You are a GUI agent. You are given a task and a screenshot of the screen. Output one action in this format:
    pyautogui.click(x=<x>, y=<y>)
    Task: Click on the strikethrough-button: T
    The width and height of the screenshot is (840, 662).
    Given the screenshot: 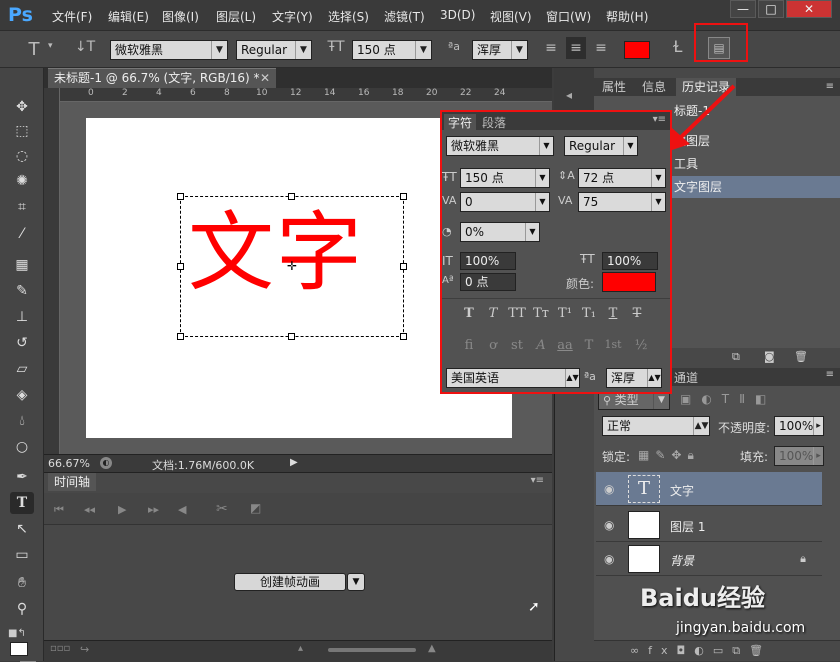 What is the action you would take?
    pyautogui.click(x=637, y=313)
    